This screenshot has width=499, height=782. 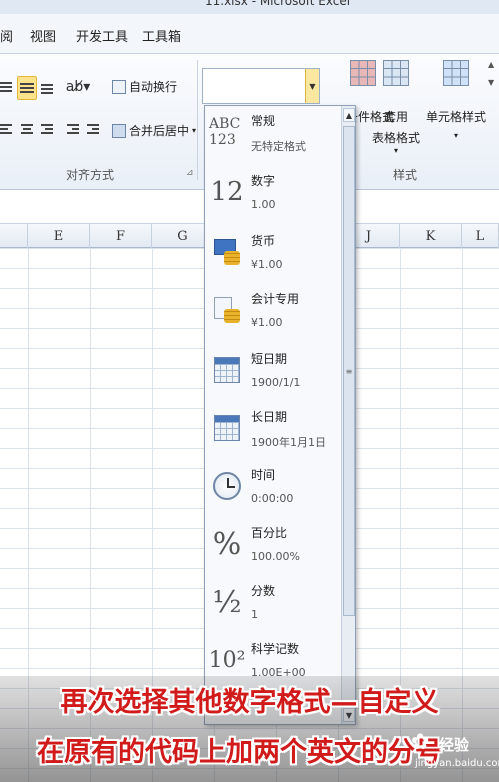 I want to click on format-option-label: 短日期, so click(x=269, y=359).